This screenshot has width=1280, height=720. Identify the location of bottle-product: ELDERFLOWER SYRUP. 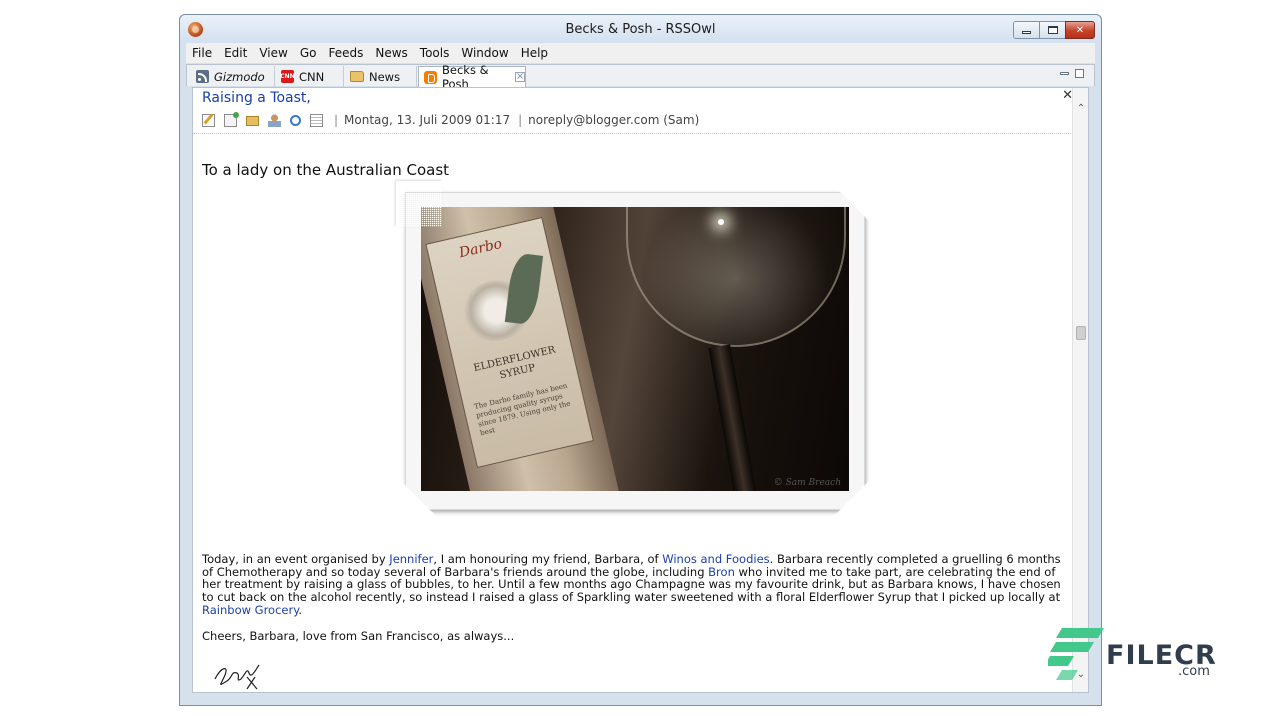
(514, 363).